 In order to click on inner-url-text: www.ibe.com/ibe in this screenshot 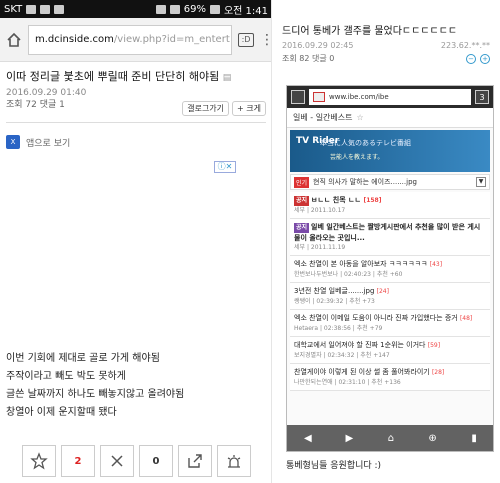, I will do `click(359, 97)`.